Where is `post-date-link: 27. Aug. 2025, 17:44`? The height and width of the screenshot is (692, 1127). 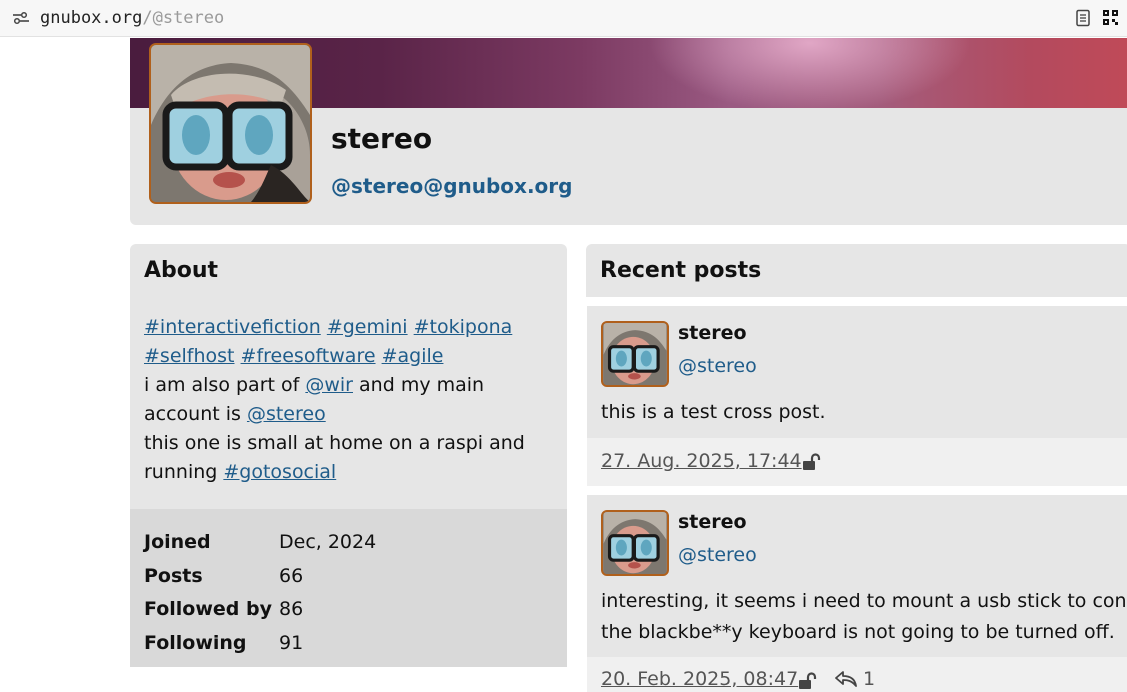
post-date-link: 27. Aug. 2025, 17:44 is located at coordinates (701, 461).